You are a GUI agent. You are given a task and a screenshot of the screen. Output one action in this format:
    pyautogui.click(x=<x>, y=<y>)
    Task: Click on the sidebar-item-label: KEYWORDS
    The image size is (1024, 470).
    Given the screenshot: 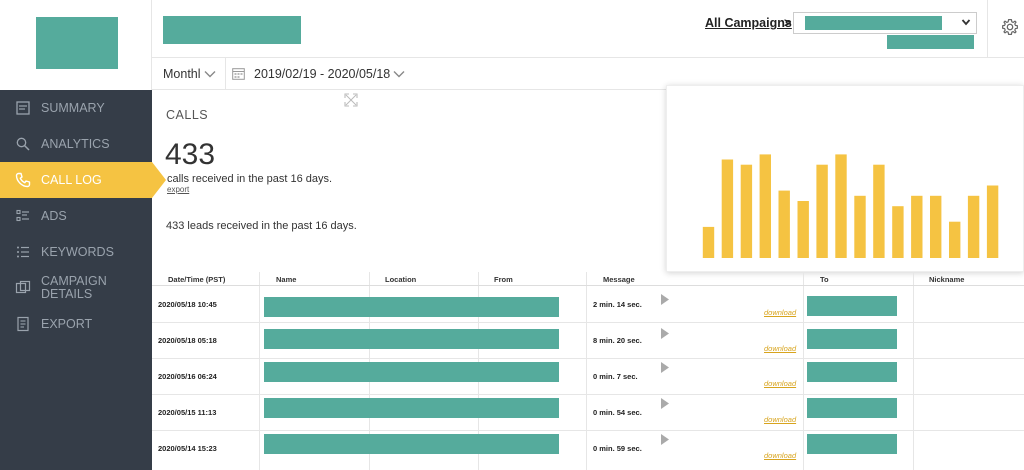 What is the action you would take?
    pyautogui.click(x=77, y=251)
    